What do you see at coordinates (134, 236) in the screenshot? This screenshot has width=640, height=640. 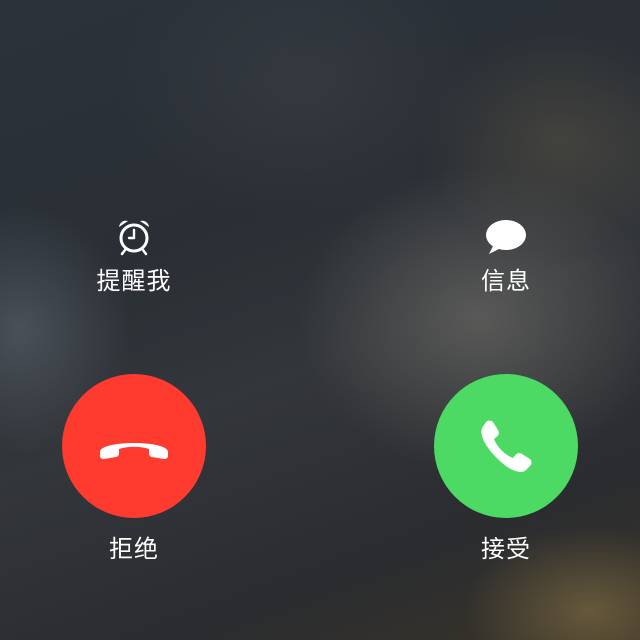 I see `alarm-clock-icon` at bounding box center [134, 236].